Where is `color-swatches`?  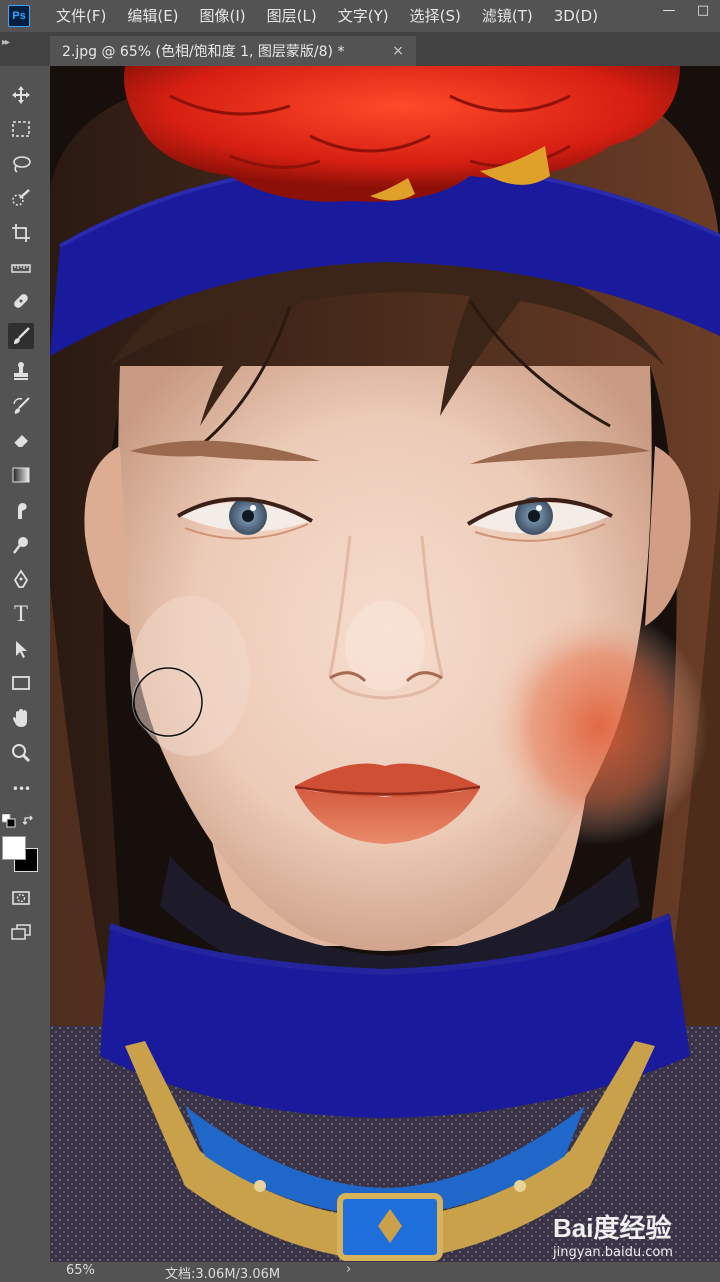 color-swatches is located at coordinates (22, 846).